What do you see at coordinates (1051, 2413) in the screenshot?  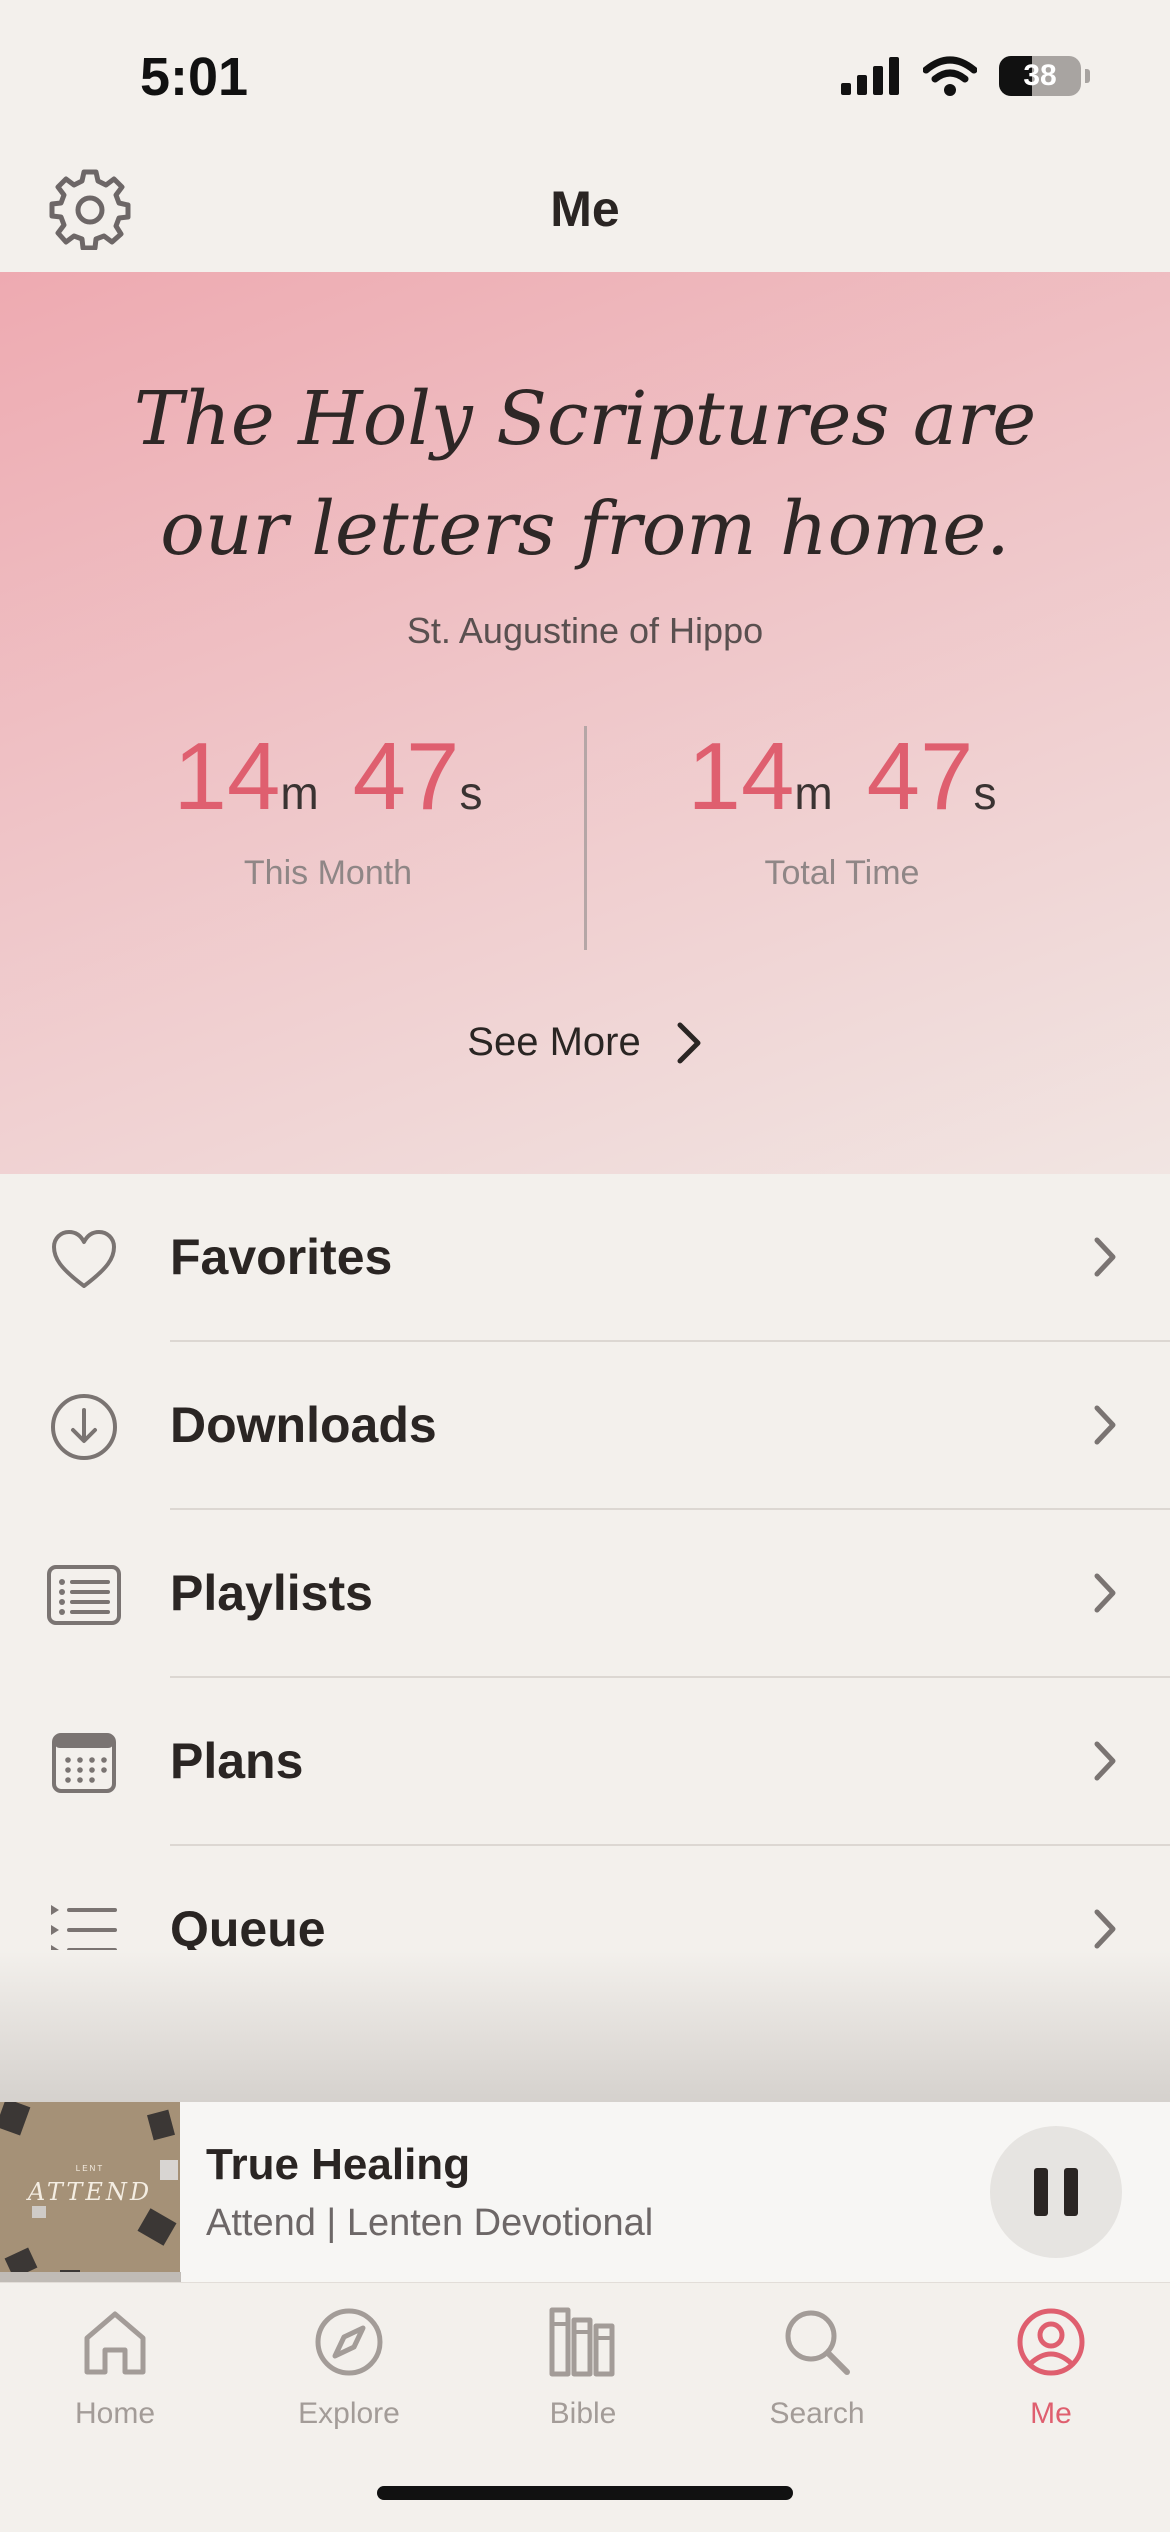 I see `tab-label: Me` at bounding box center [1051, 2413].